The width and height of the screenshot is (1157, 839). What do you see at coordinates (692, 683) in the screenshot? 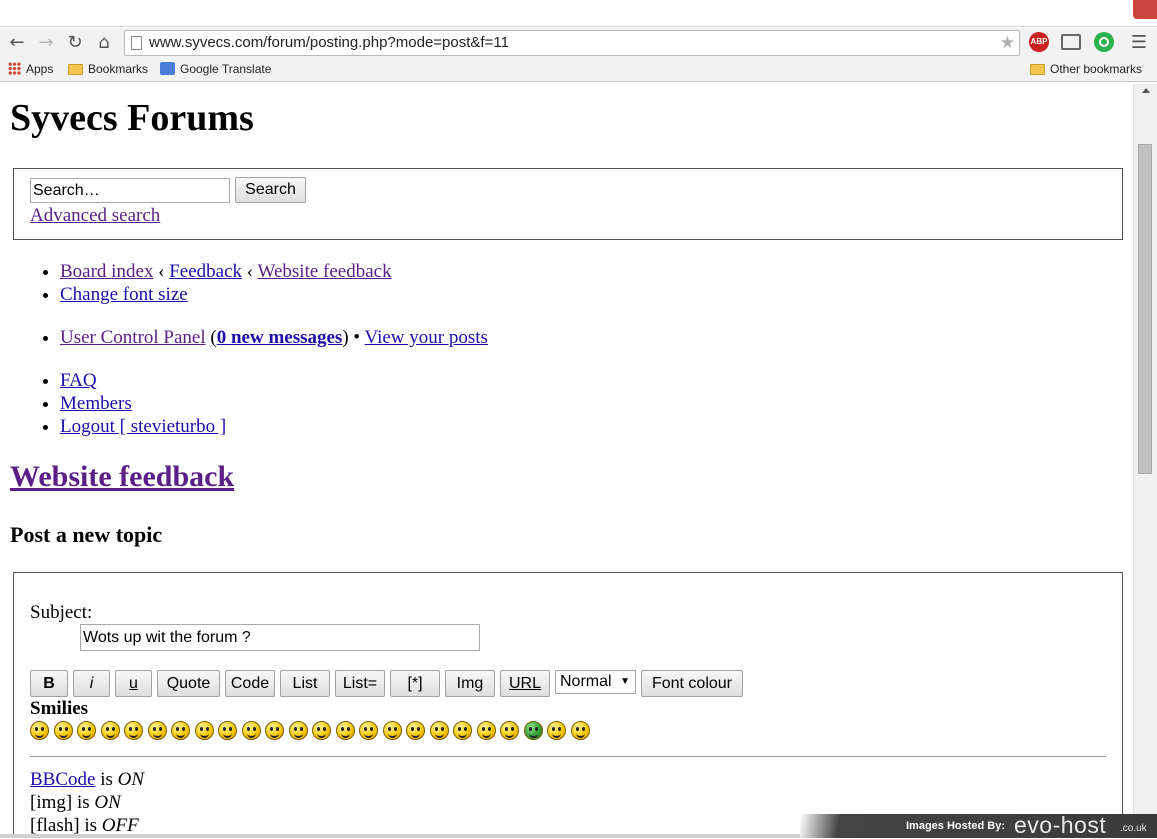
I see `font-colour-button: Font colour` at bounding box center [692, 683].